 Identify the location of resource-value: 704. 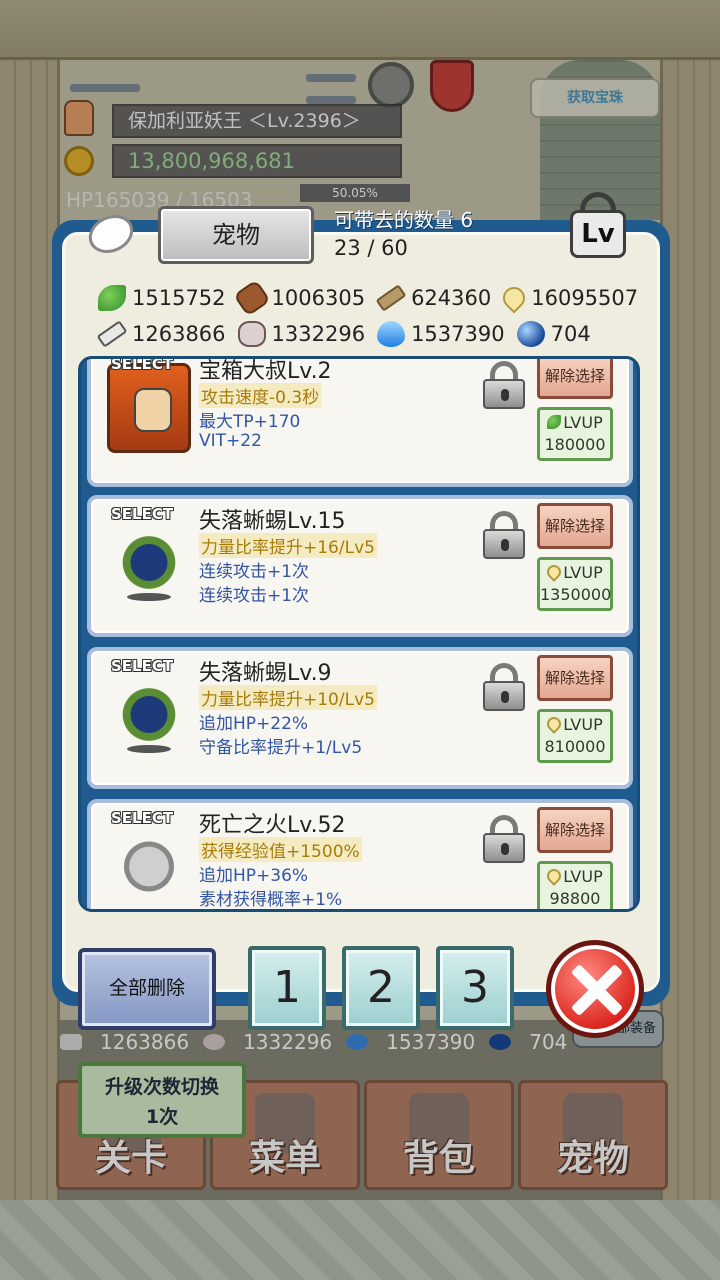
(570, 334).